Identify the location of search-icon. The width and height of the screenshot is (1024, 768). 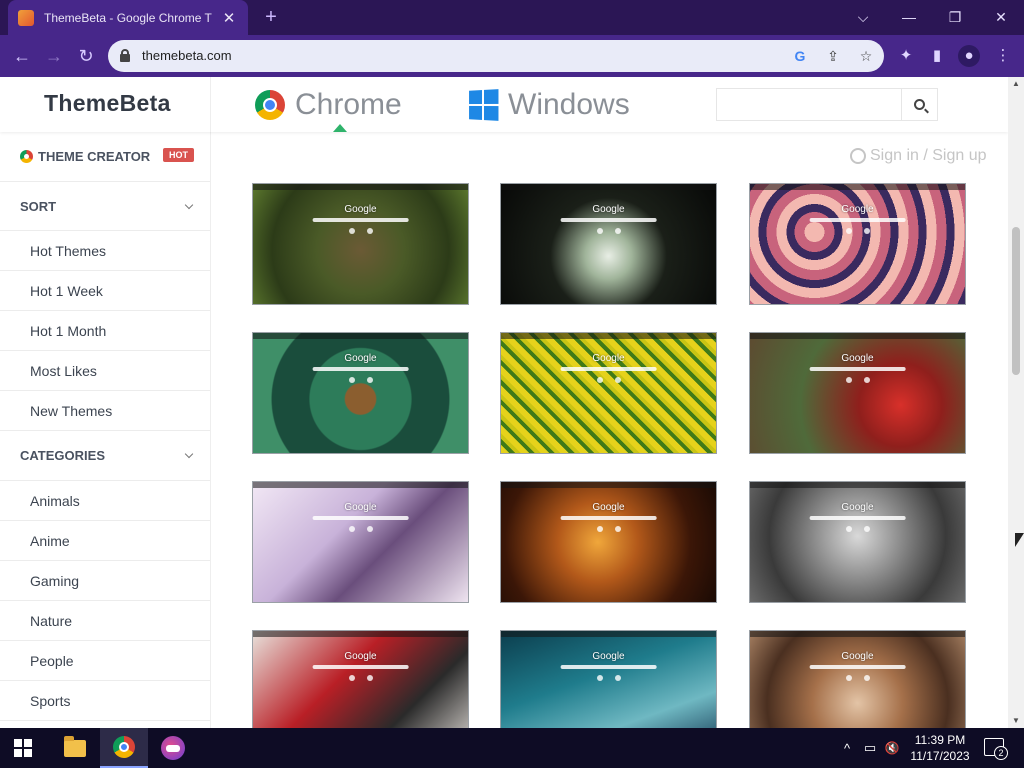
(919, 104).